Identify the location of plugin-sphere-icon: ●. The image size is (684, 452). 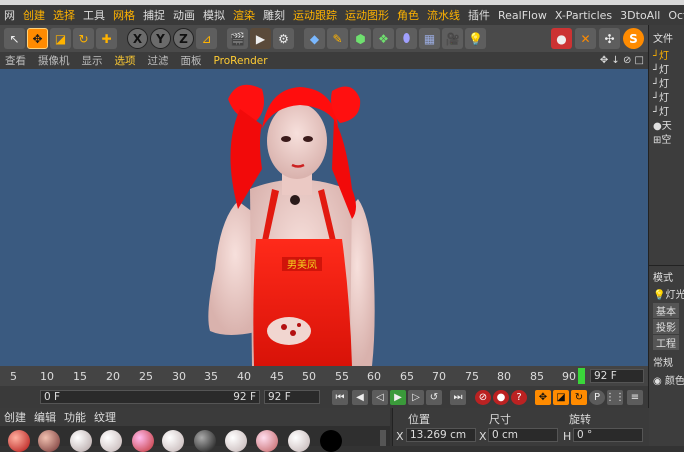
(561, 38).